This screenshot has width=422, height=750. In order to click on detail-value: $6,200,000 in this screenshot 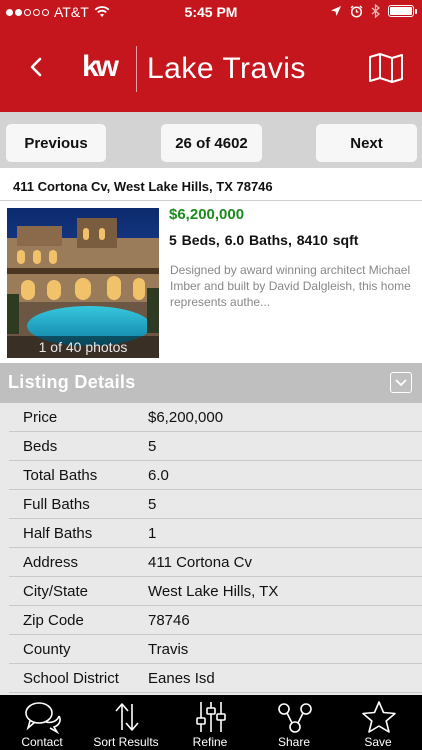, I will do `click(186, 417)`.